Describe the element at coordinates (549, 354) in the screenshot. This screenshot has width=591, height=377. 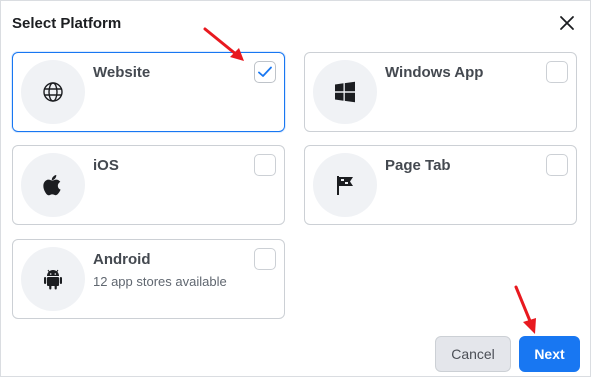
I see `next-button: Next` at that location.